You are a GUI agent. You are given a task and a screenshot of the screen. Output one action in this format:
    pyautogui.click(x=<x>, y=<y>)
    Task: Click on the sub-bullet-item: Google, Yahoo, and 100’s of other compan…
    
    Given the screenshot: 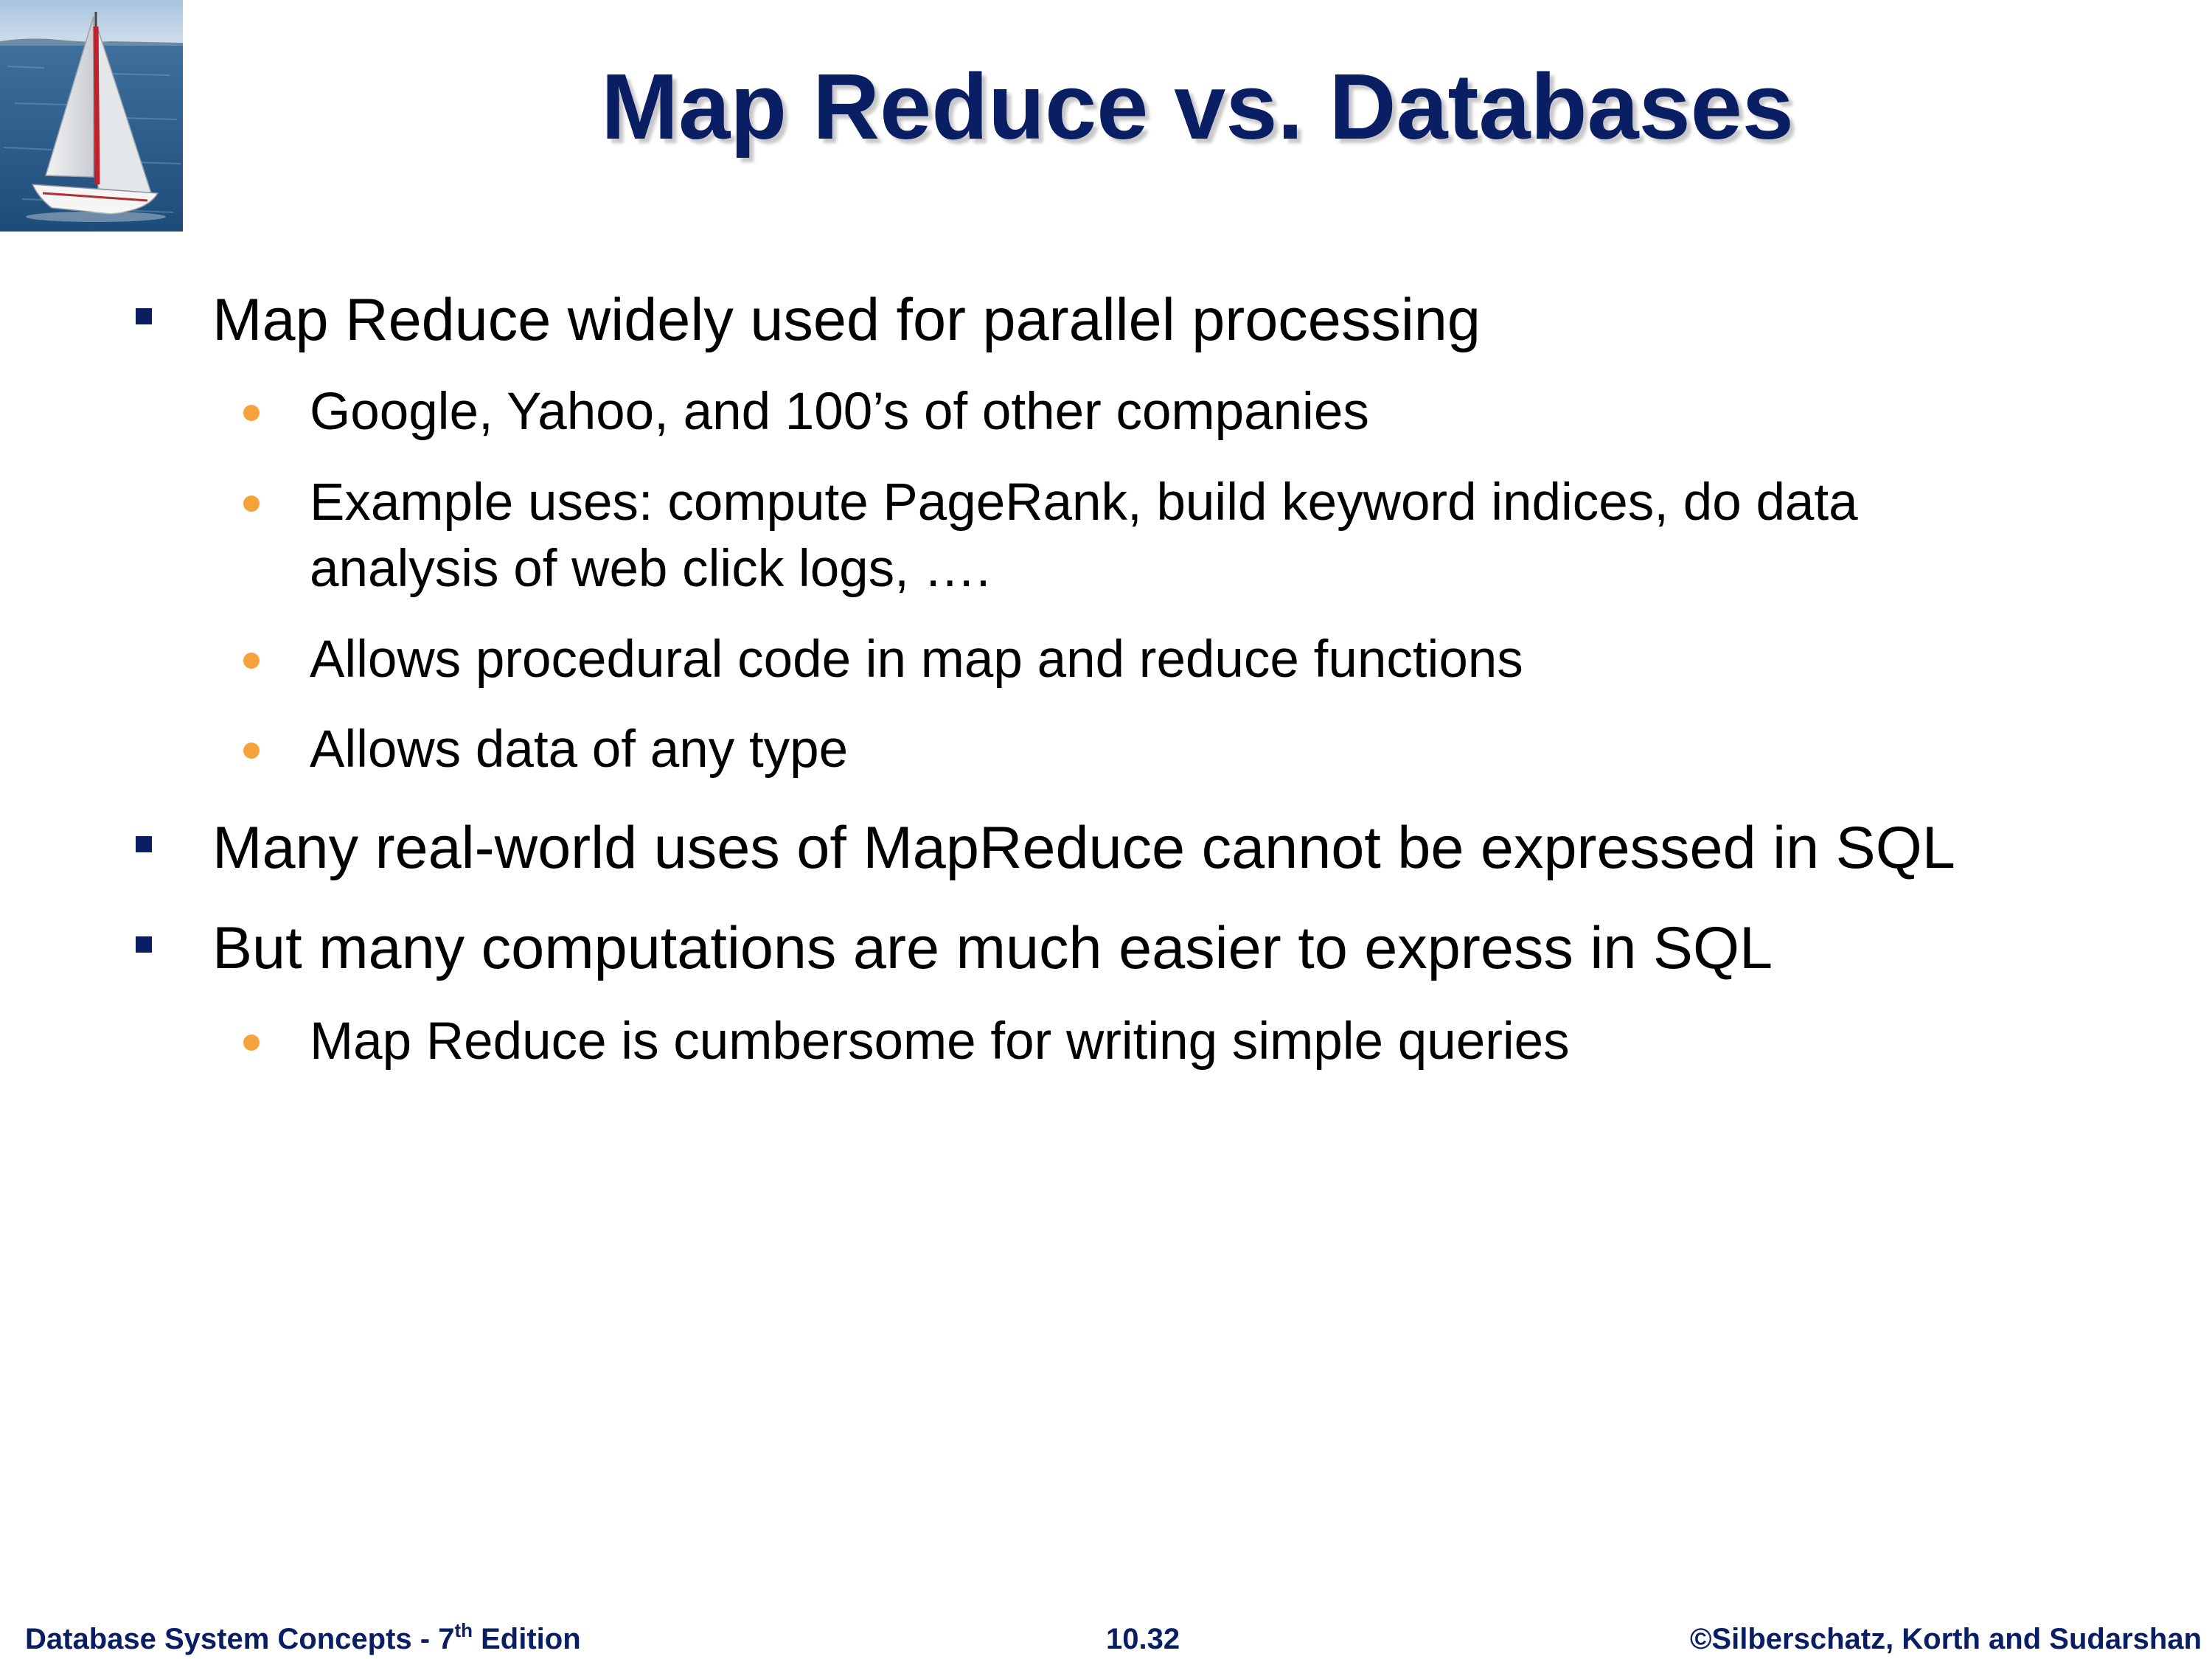 What is the action you would take?
    pyautogui.click(x=839, y=412)
    